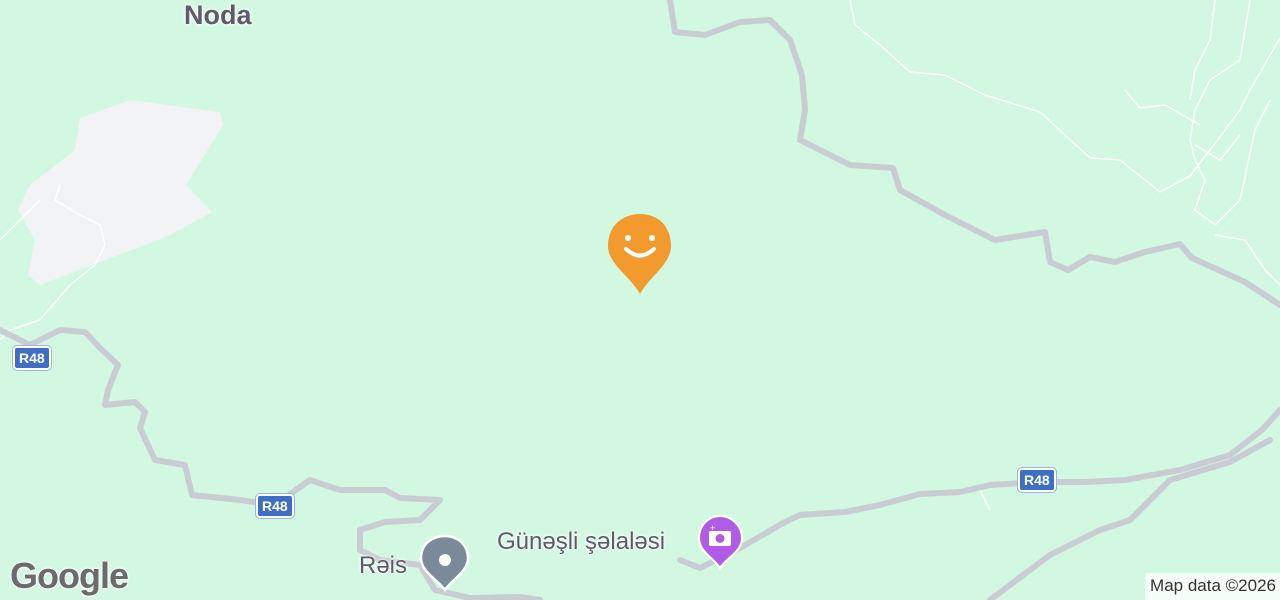 This screenshot has width=1280, height=600. I want to click on waterfall-poi-marker: +, so click(720, 542).